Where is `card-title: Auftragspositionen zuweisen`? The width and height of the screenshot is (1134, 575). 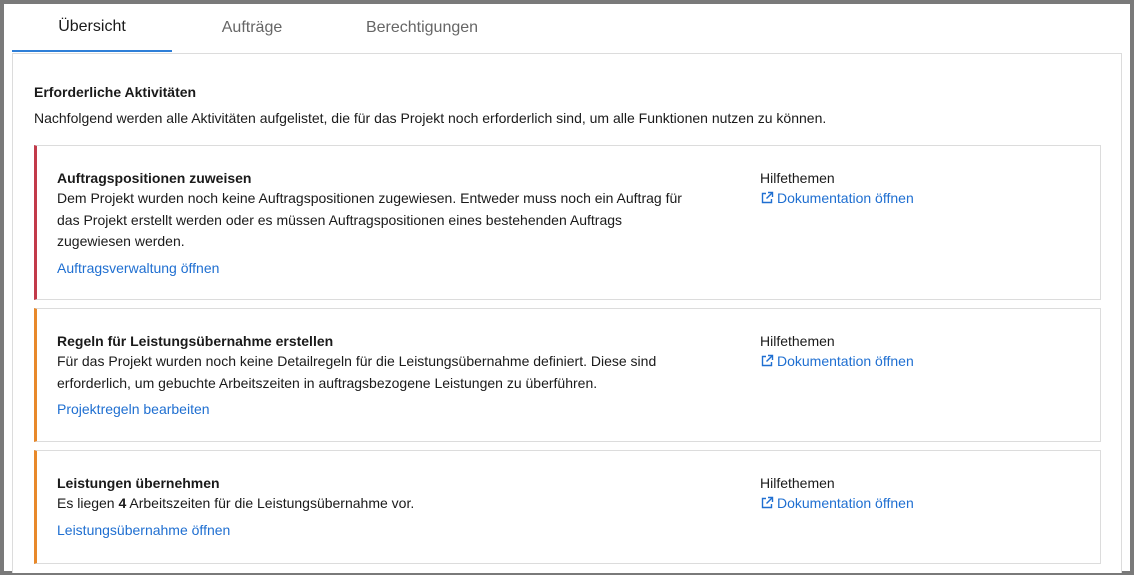
card-title: Auftragspositionen zuweisen is located at coordinates (154, 178).